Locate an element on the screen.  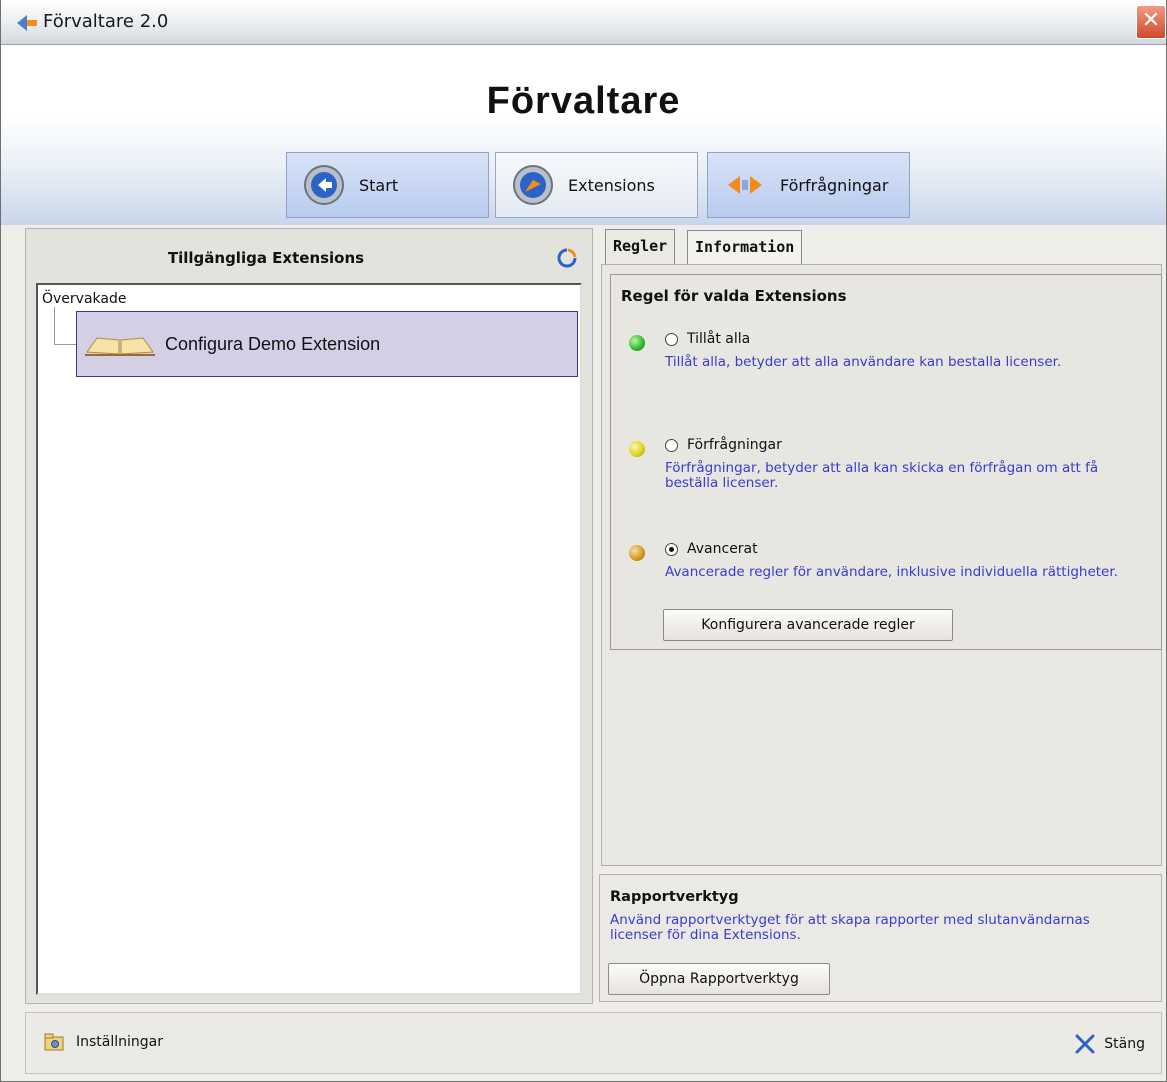
nav-extensions-label: Extensions is located at coordinates (611, 185).